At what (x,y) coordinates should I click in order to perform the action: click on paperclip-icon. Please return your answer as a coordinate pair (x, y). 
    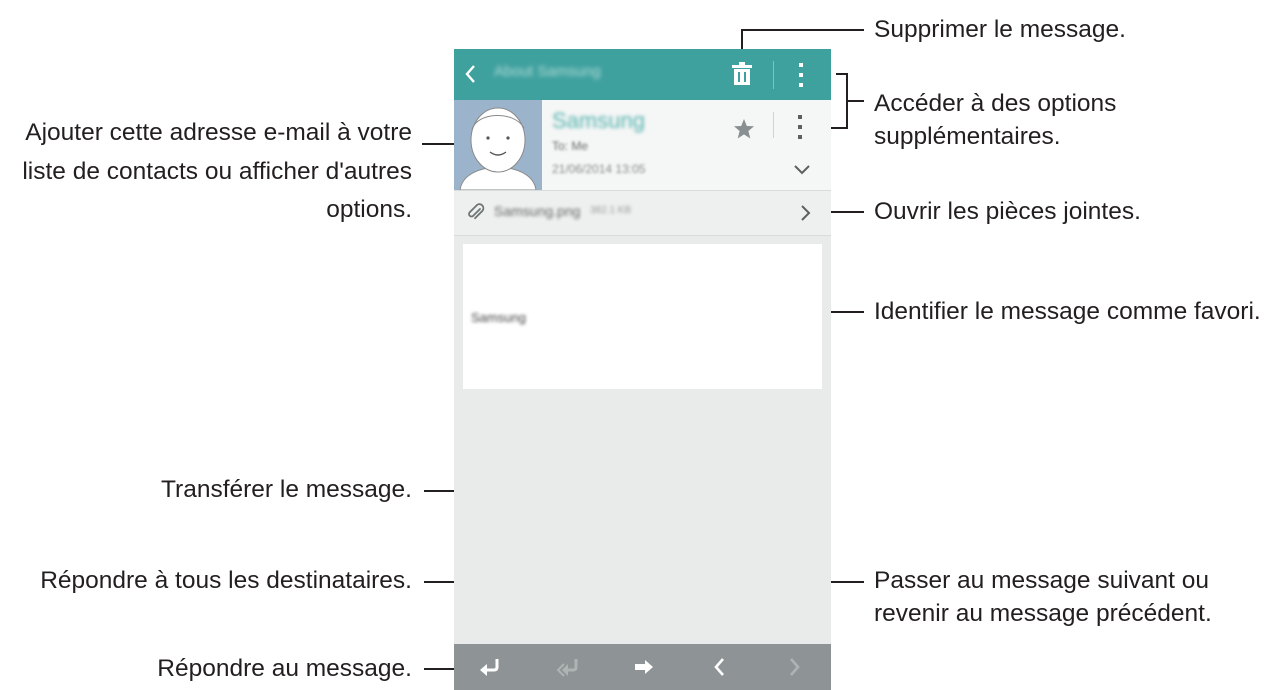
    Looking at the image, I should click on (476, 211).